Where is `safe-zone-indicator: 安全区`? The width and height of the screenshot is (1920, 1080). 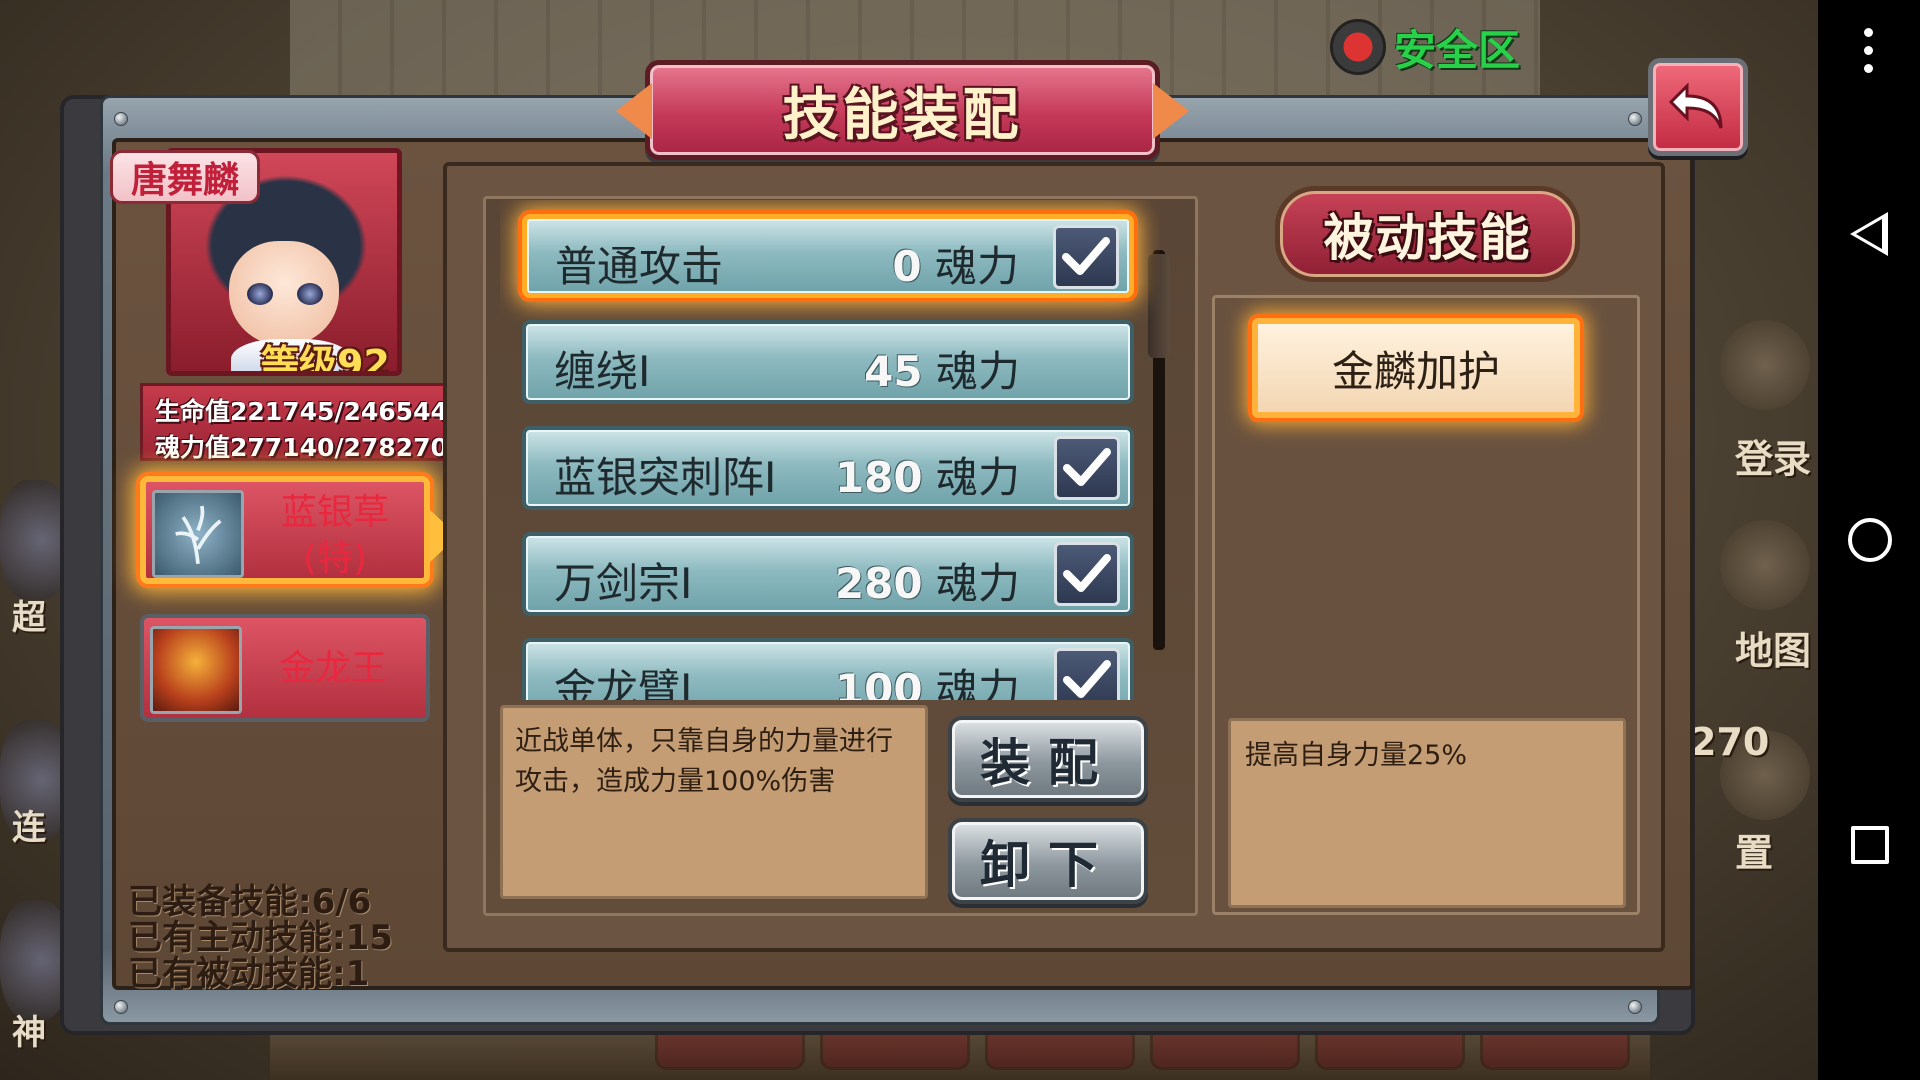 safe-zone-indicator: 安全区 is located at coordinates (1435, 47).